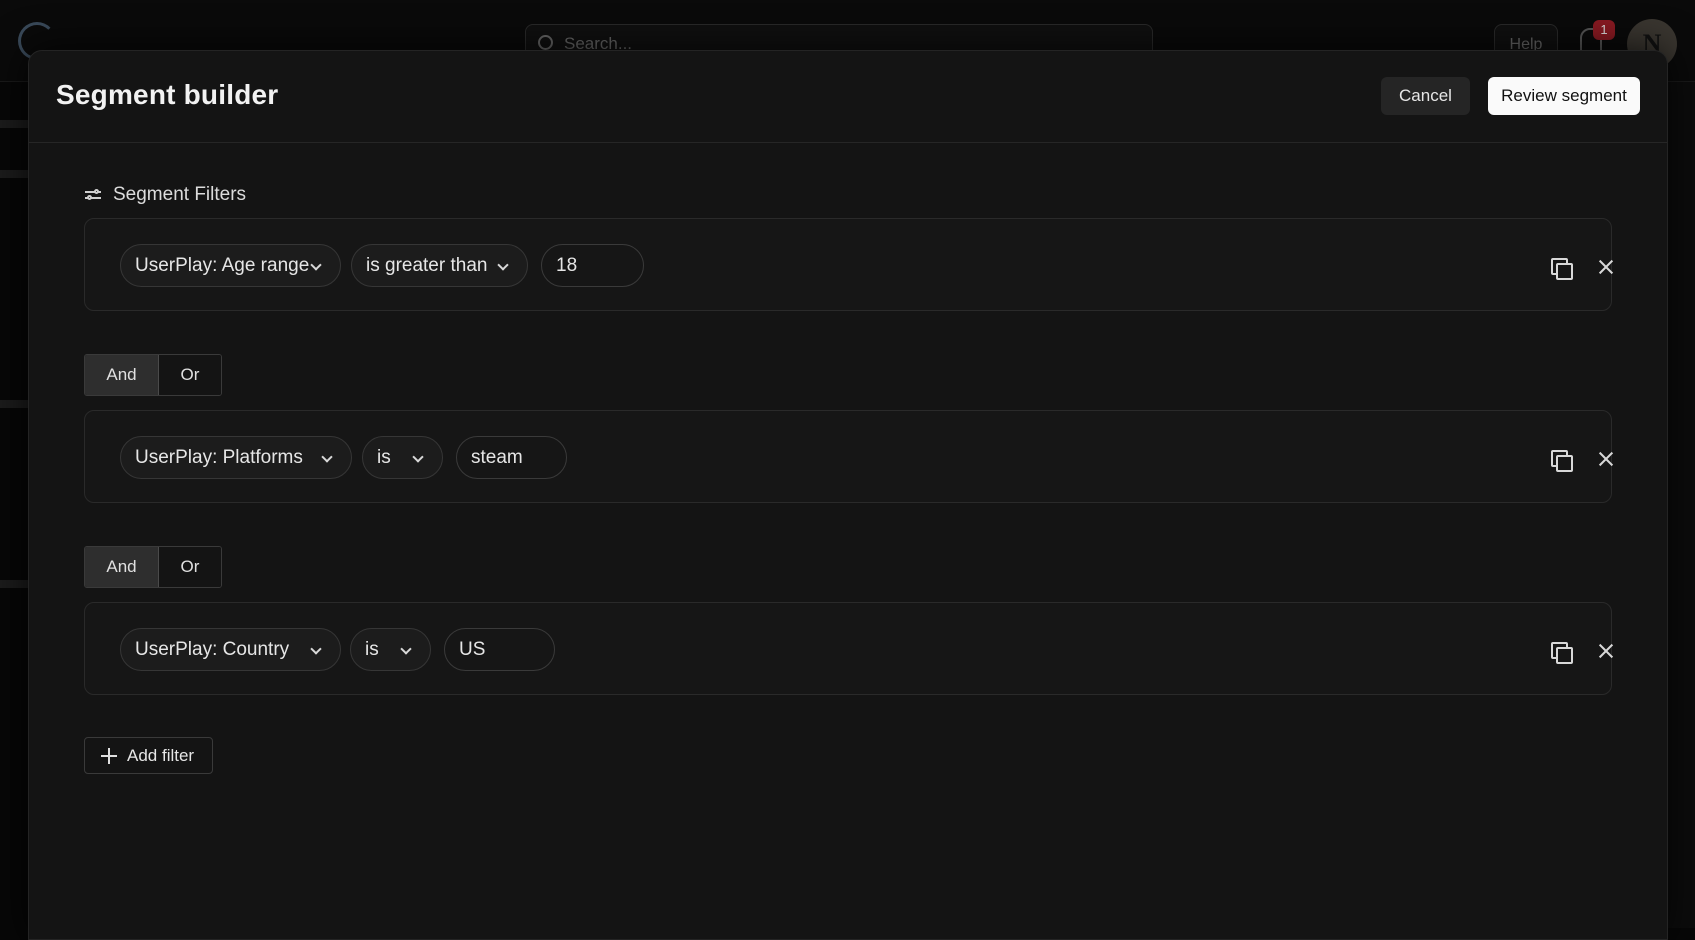  I want to click on field-select: UserPlay: Country, so click(230, 649).